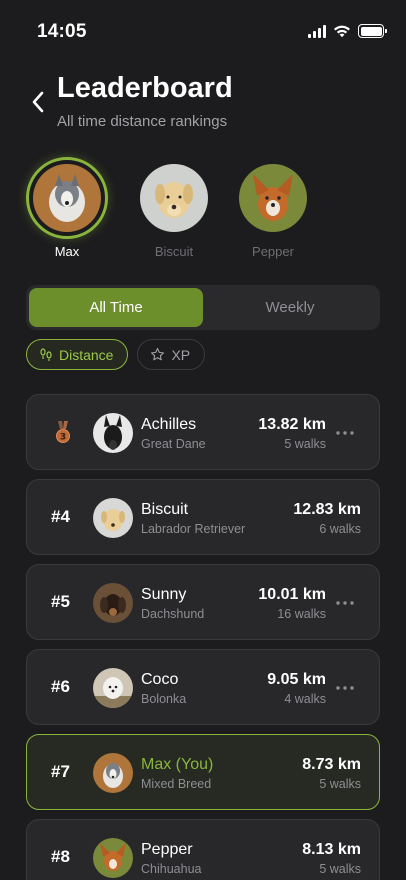  What do you see at coordinates (305, 699) in the screenshot?
I see `walk-count: 4 walks` at bounding box center [305, 699].